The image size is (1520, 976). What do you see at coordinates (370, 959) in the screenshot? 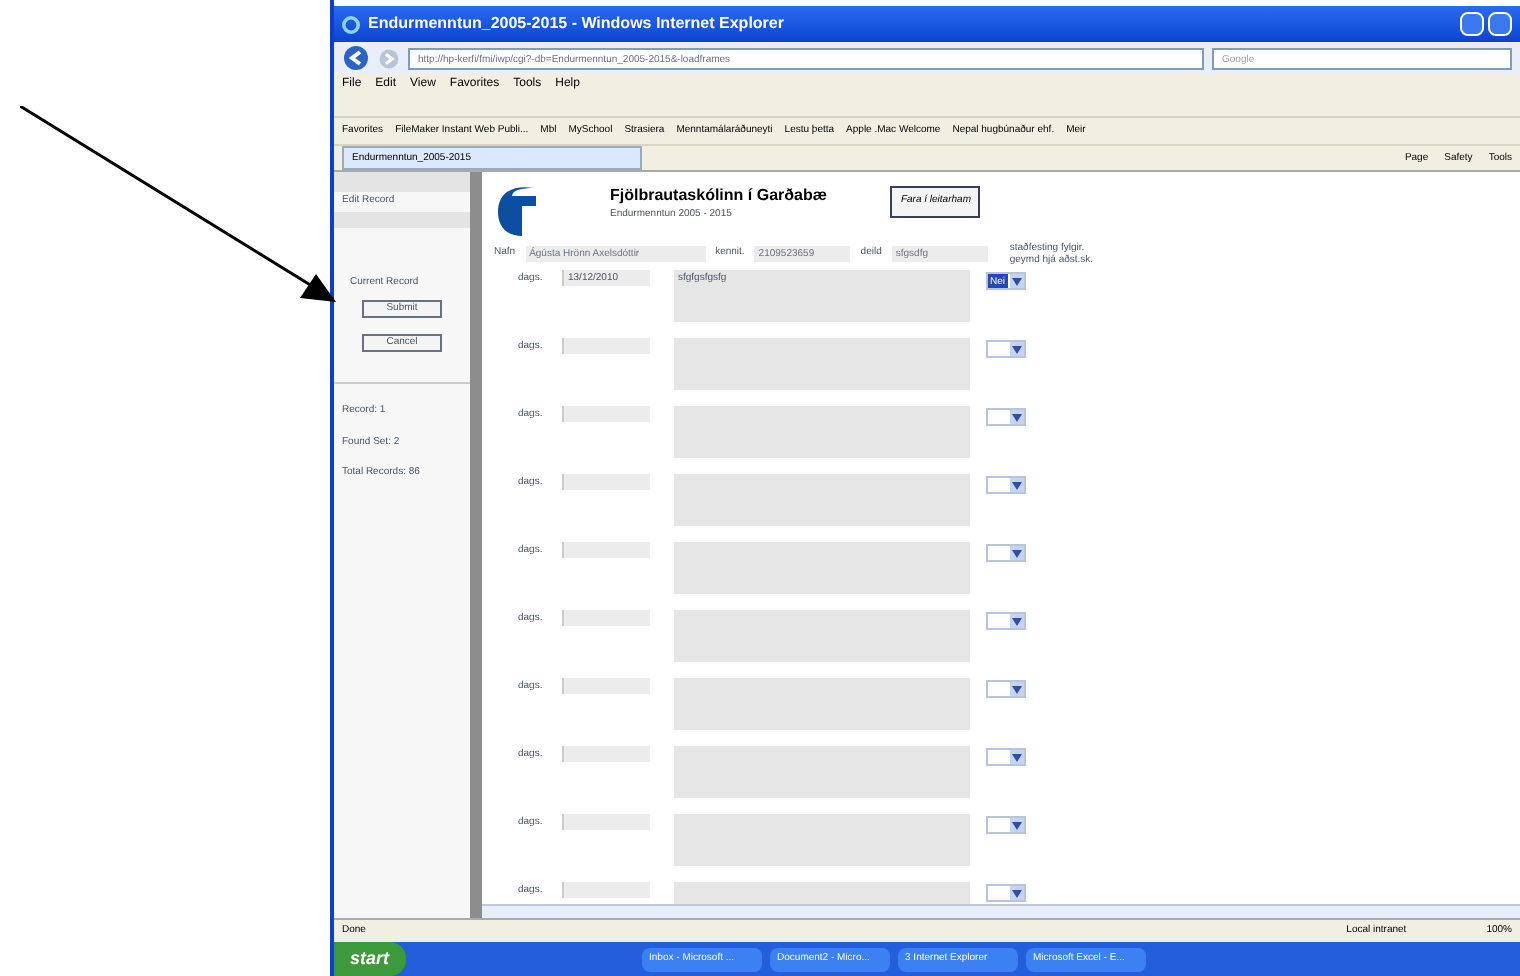
I see `start-button: start` at bounding box center [370, 959].